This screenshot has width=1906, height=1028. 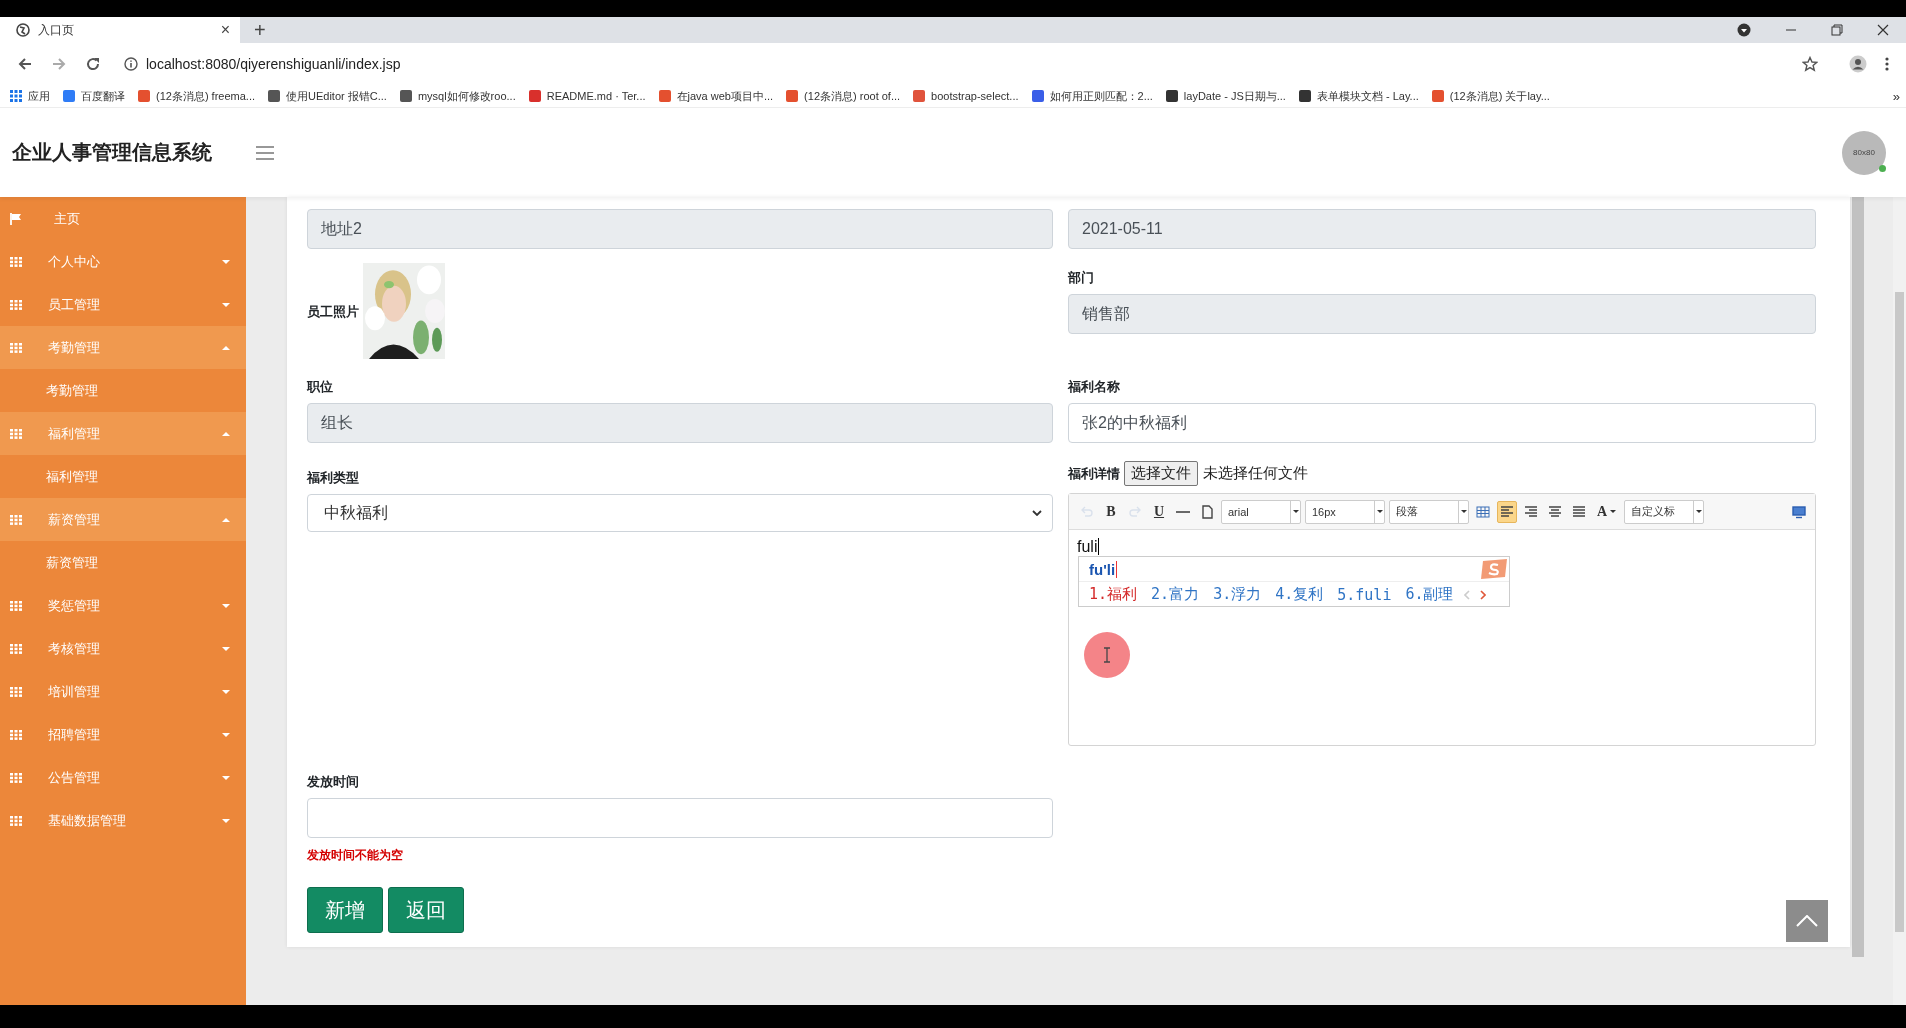 What do you see at coordinates (1810, 64) in the screenshot?
I see `star-icon` at bounding box center [1810, 64].